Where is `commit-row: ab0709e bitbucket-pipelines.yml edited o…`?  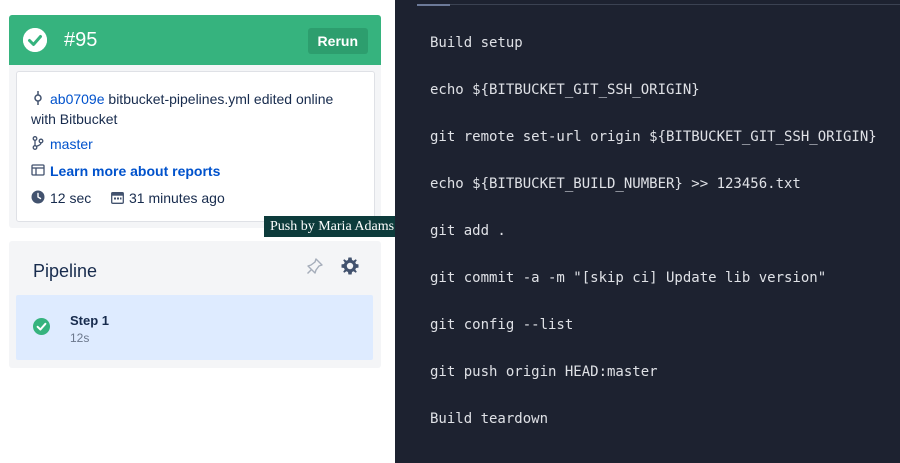 commit-row: ab0709e bitbucket-pipelines.yml edited o… is located at coordinates (200, 109).